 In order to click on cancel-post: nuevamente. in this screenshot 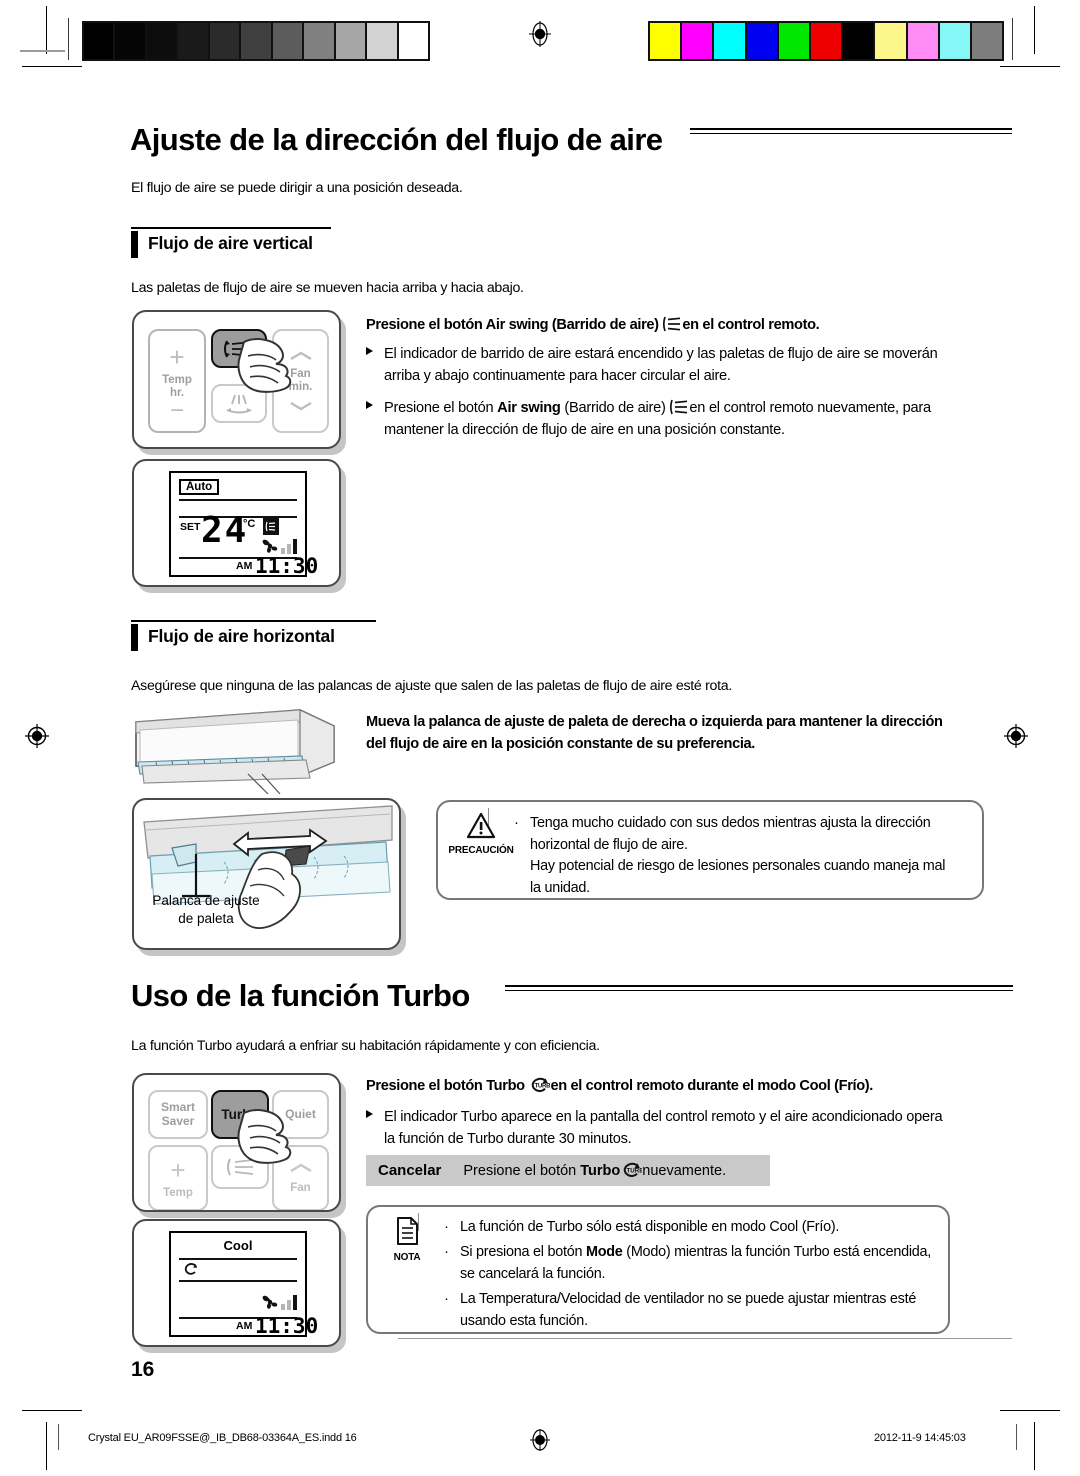, I will do `click(684, 1171)`.